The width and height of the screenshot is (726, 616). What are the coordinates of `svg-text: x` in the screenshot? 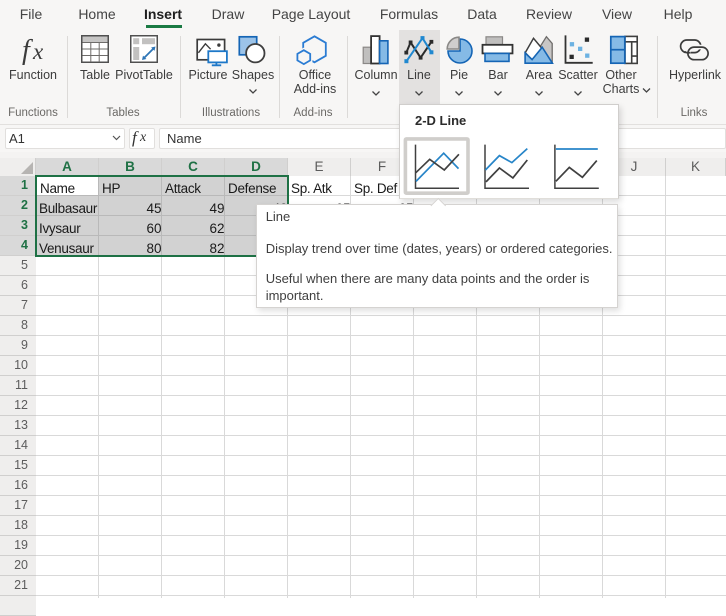 It's located at (38, 51).